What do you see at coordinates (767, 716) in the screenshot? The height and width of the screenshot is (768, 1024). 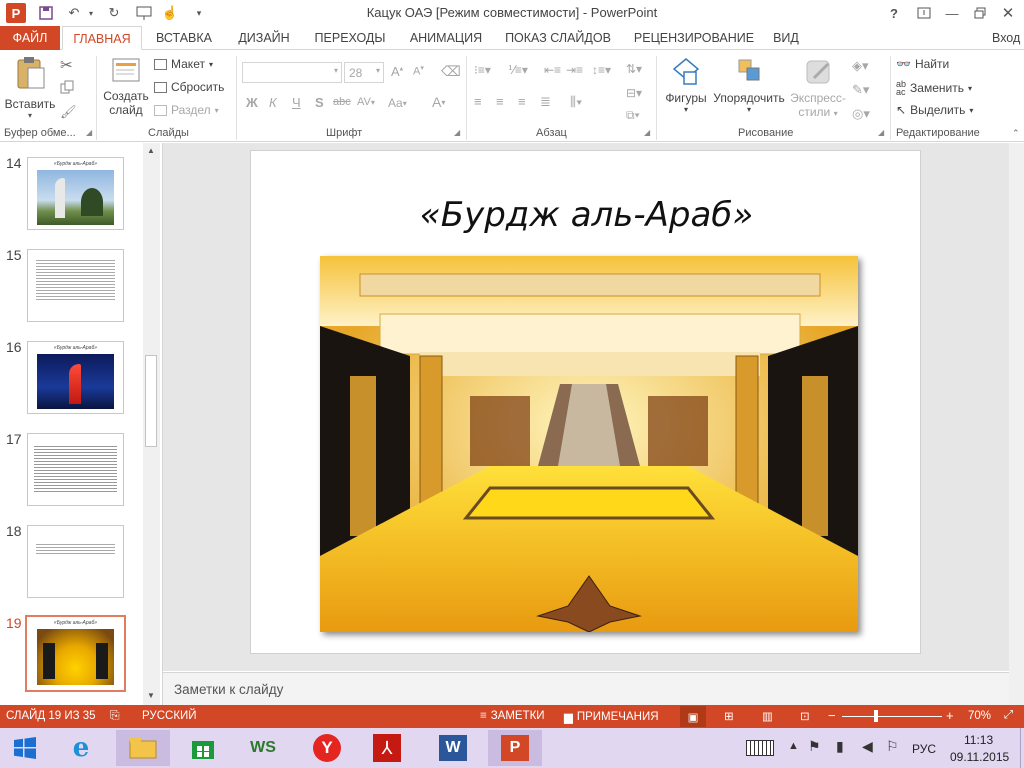 I see `reading-view-icon: ▥` at bounding box center [767, 716].